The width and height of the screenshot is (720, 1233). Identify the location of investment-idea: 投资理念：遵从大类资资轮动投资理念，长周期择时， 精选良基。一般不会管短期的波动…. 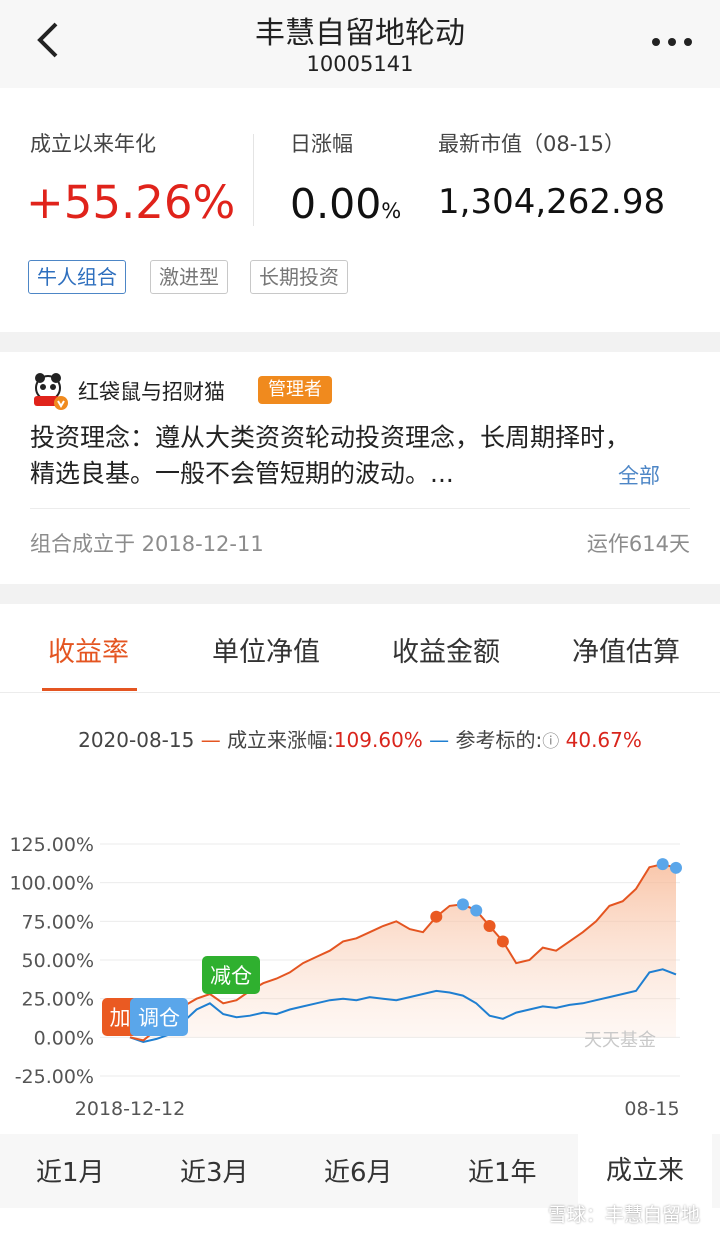
(360, 456).